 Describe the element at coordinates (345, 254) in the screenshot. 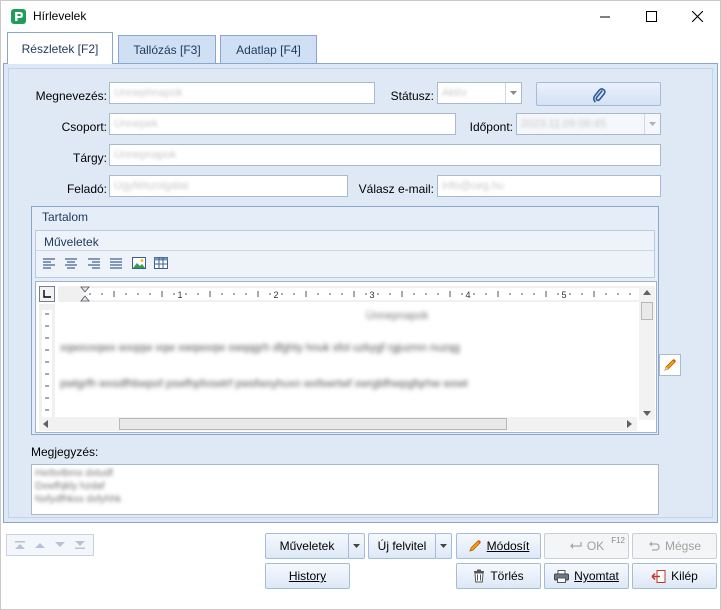

I see `muveletek-toolbar: Műveletek` at that location.